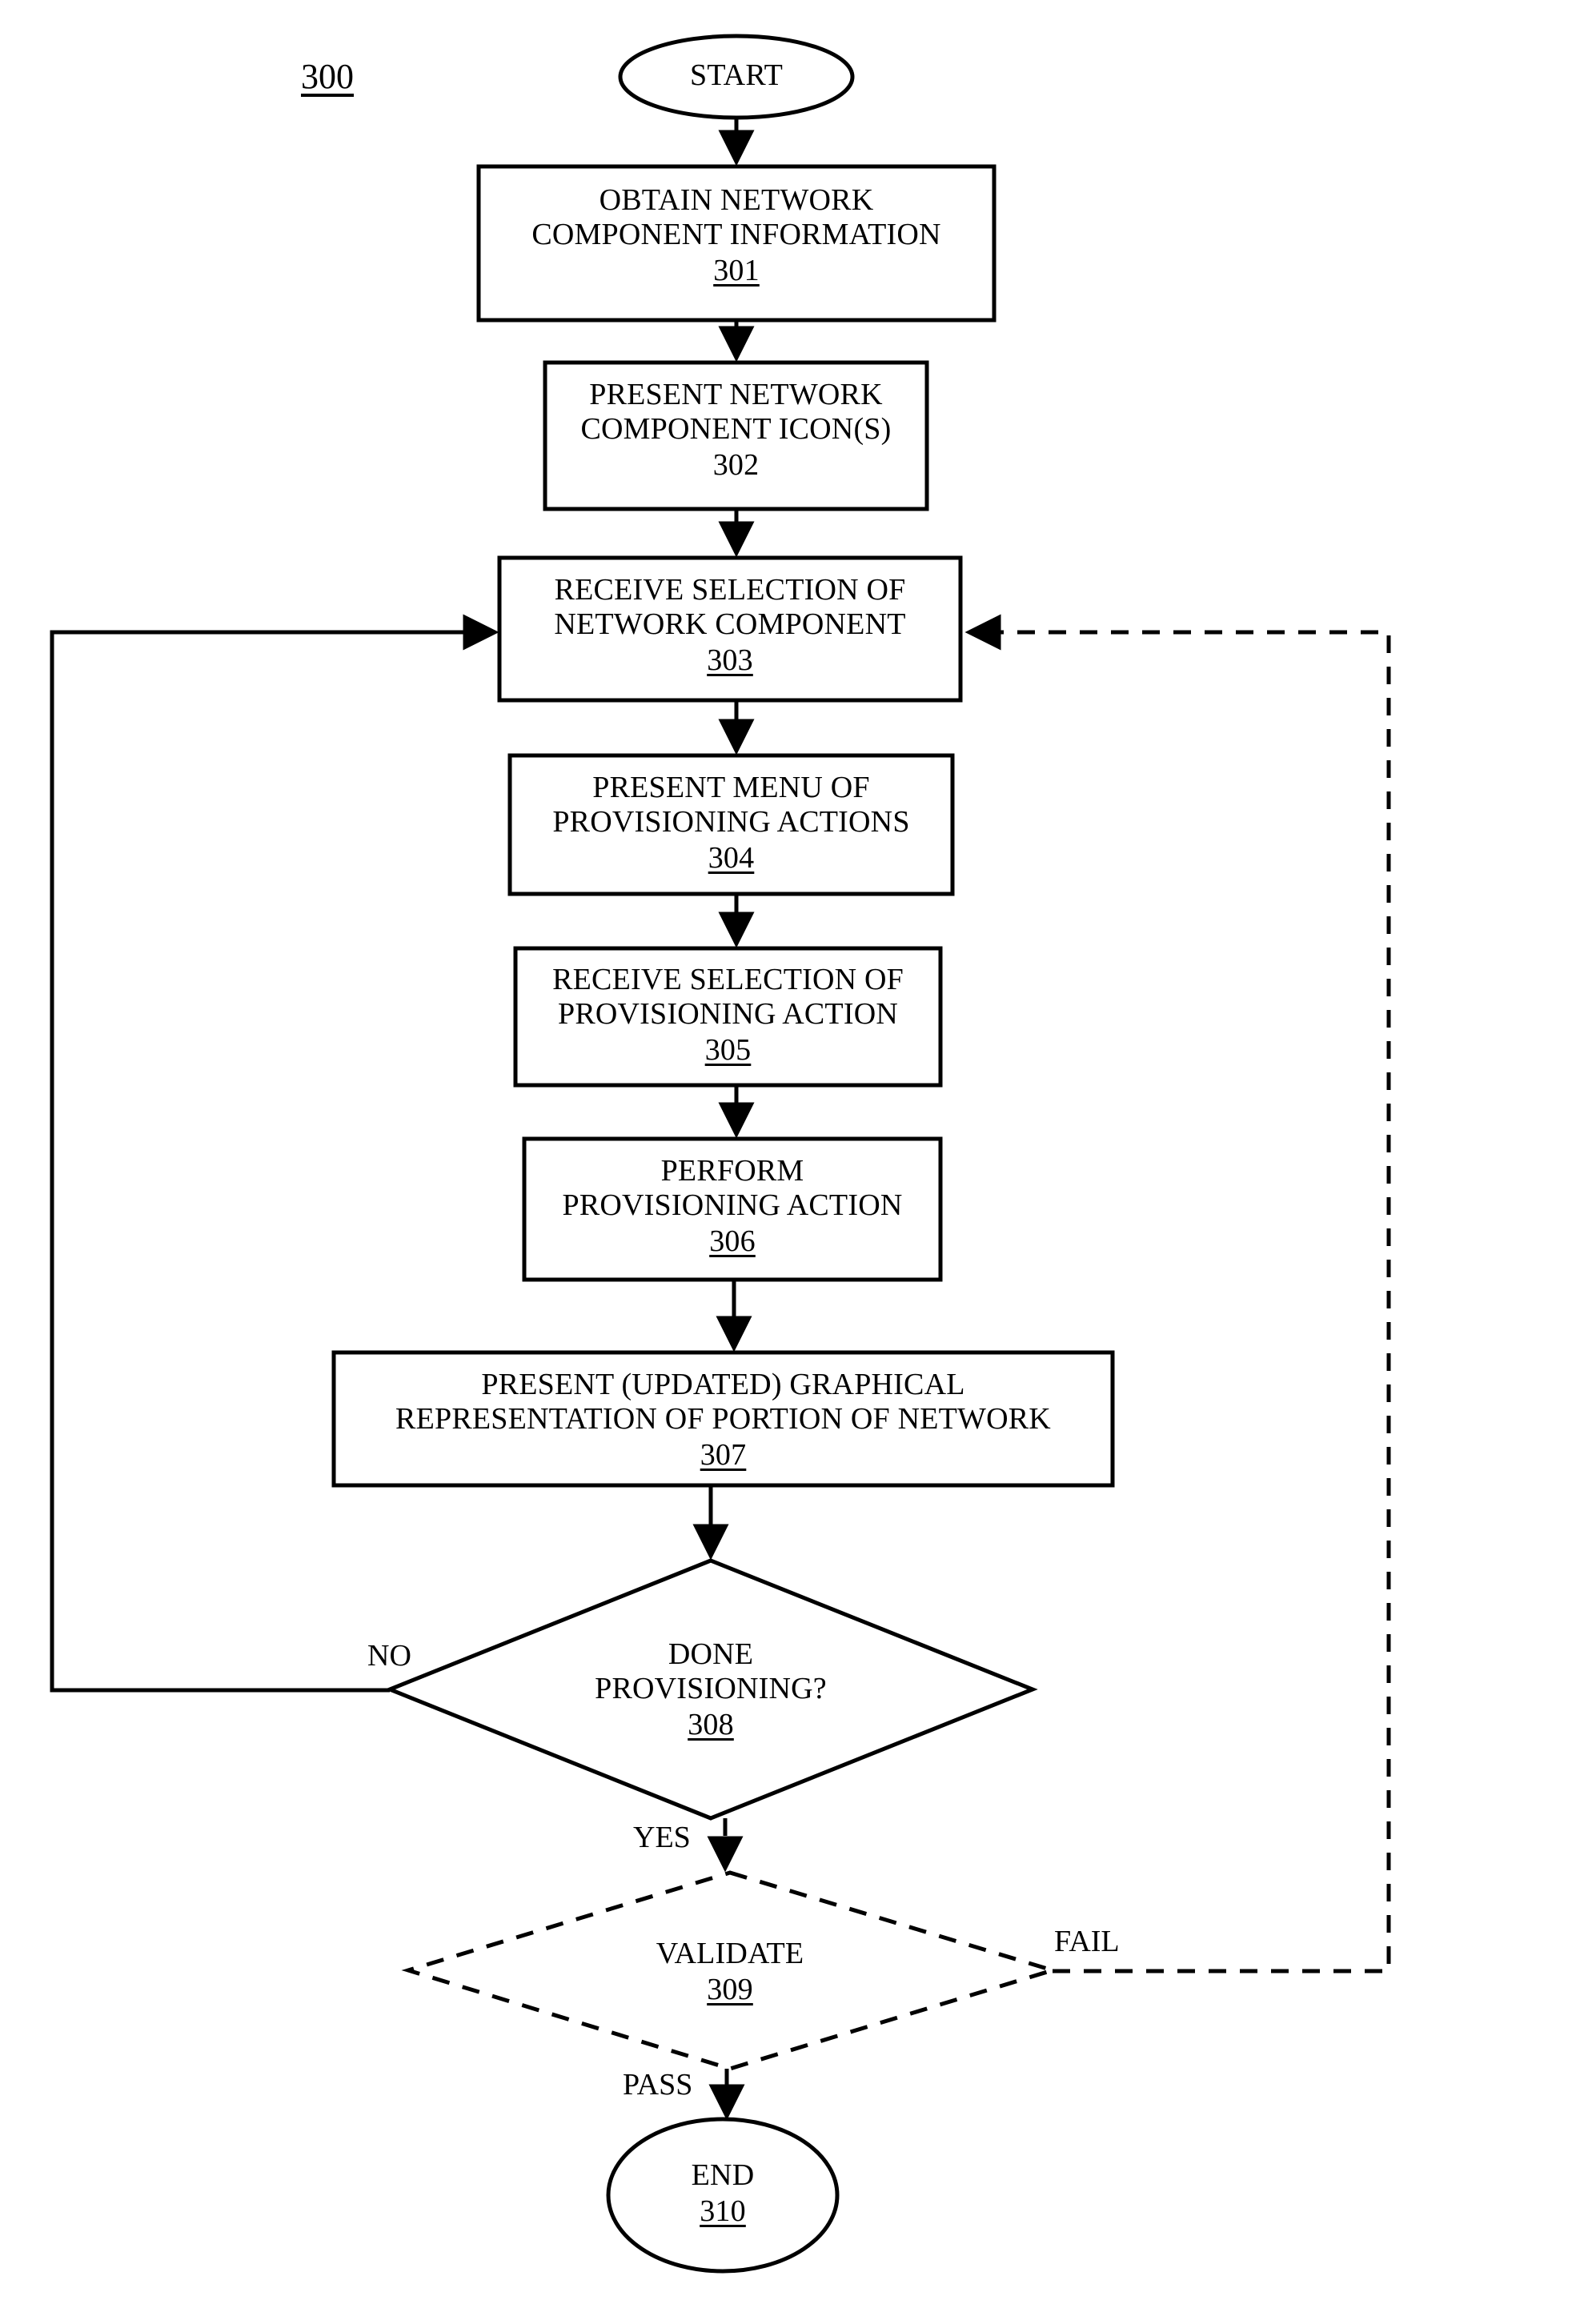 Image resolution: width=1580 pixels, height=2324 pixels. I want to click on node-302-line2: COMPONENT ICON(S), so click(736, 429).